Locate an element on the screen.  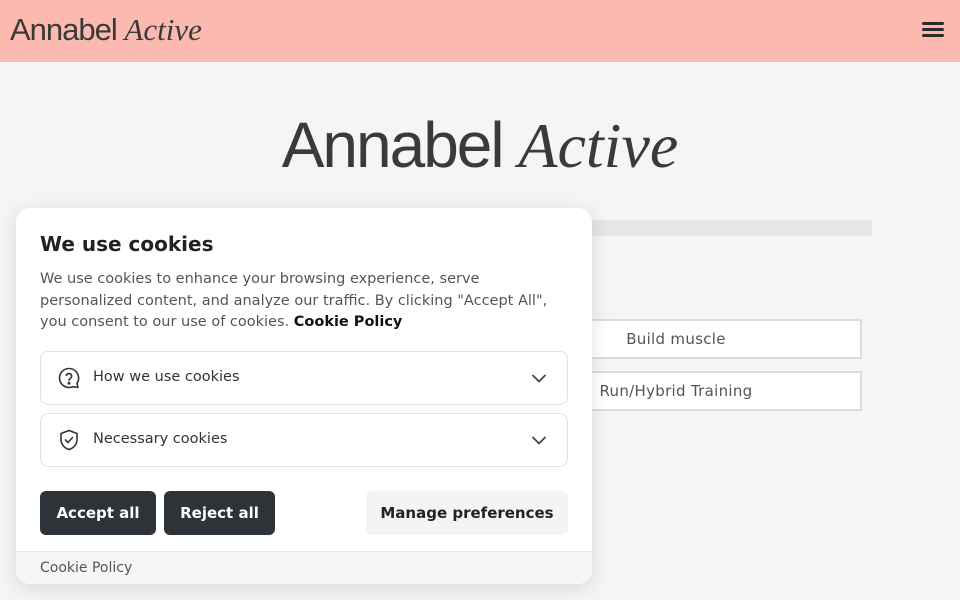
cookie-policy-link: Cookie Policy is located at coordinates (348, 322).